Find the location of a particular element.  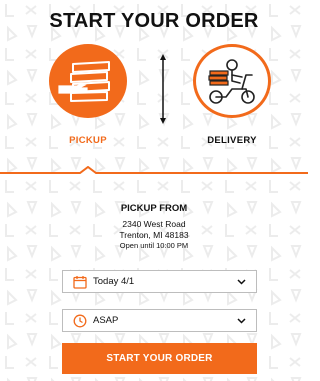

pickup-from-heading: PICKUP FROM is located at coordinates (154, 208).